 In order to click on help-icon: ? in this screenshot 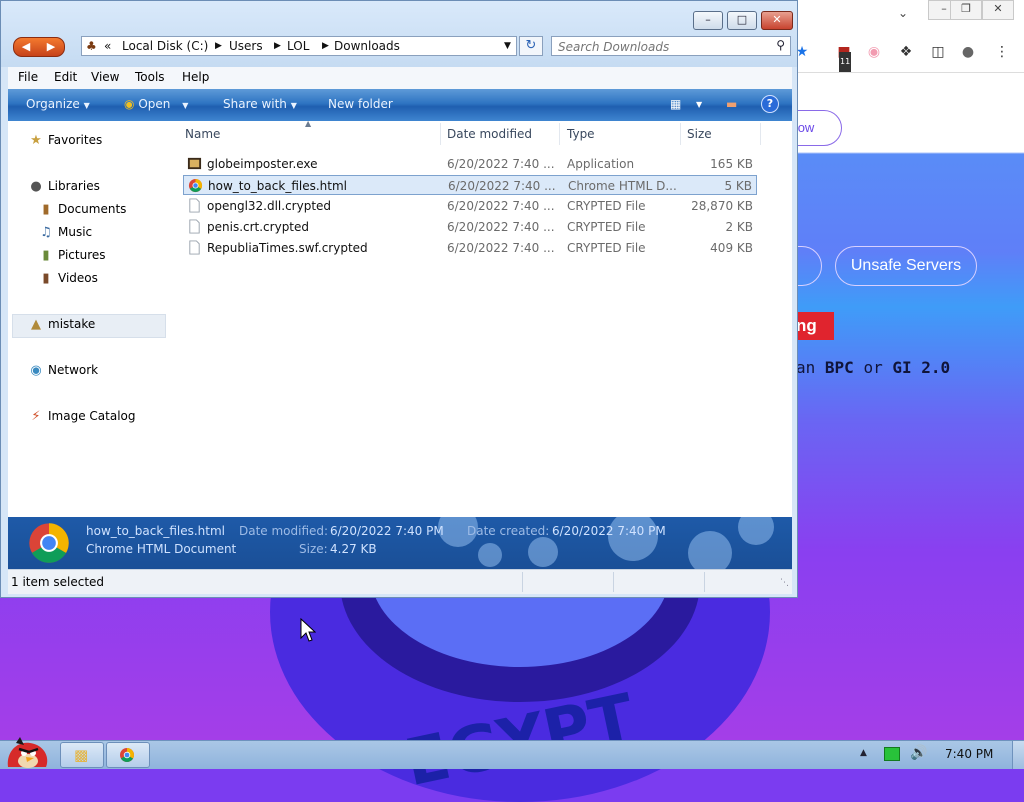, I will do `click(770, 104)`.